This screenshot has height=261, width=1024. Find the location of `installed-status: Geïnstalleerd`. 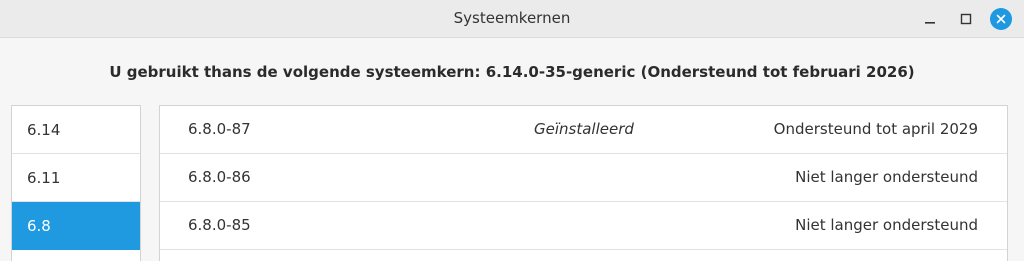

installed-status: Geïnstalleerd is located at coordinates (584, 129).